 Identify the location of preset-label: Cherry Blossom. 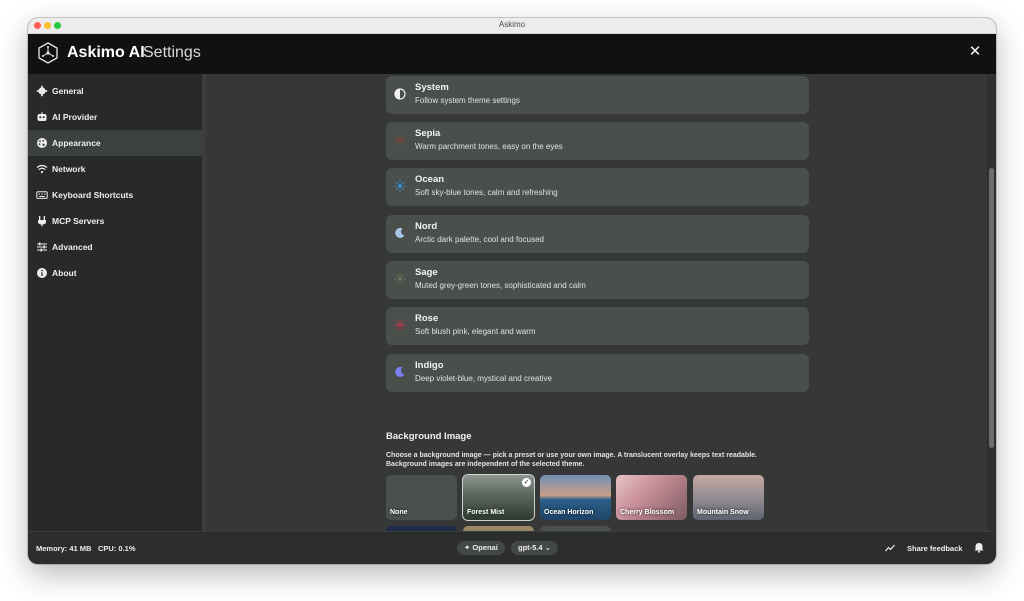
(647, 512).